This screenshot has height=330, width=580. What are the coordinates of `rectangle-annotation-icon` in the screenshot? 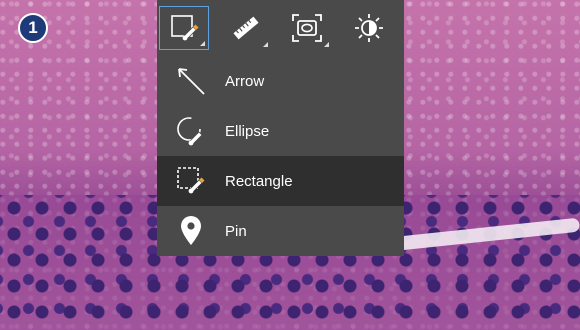 It's located at (185, 28).